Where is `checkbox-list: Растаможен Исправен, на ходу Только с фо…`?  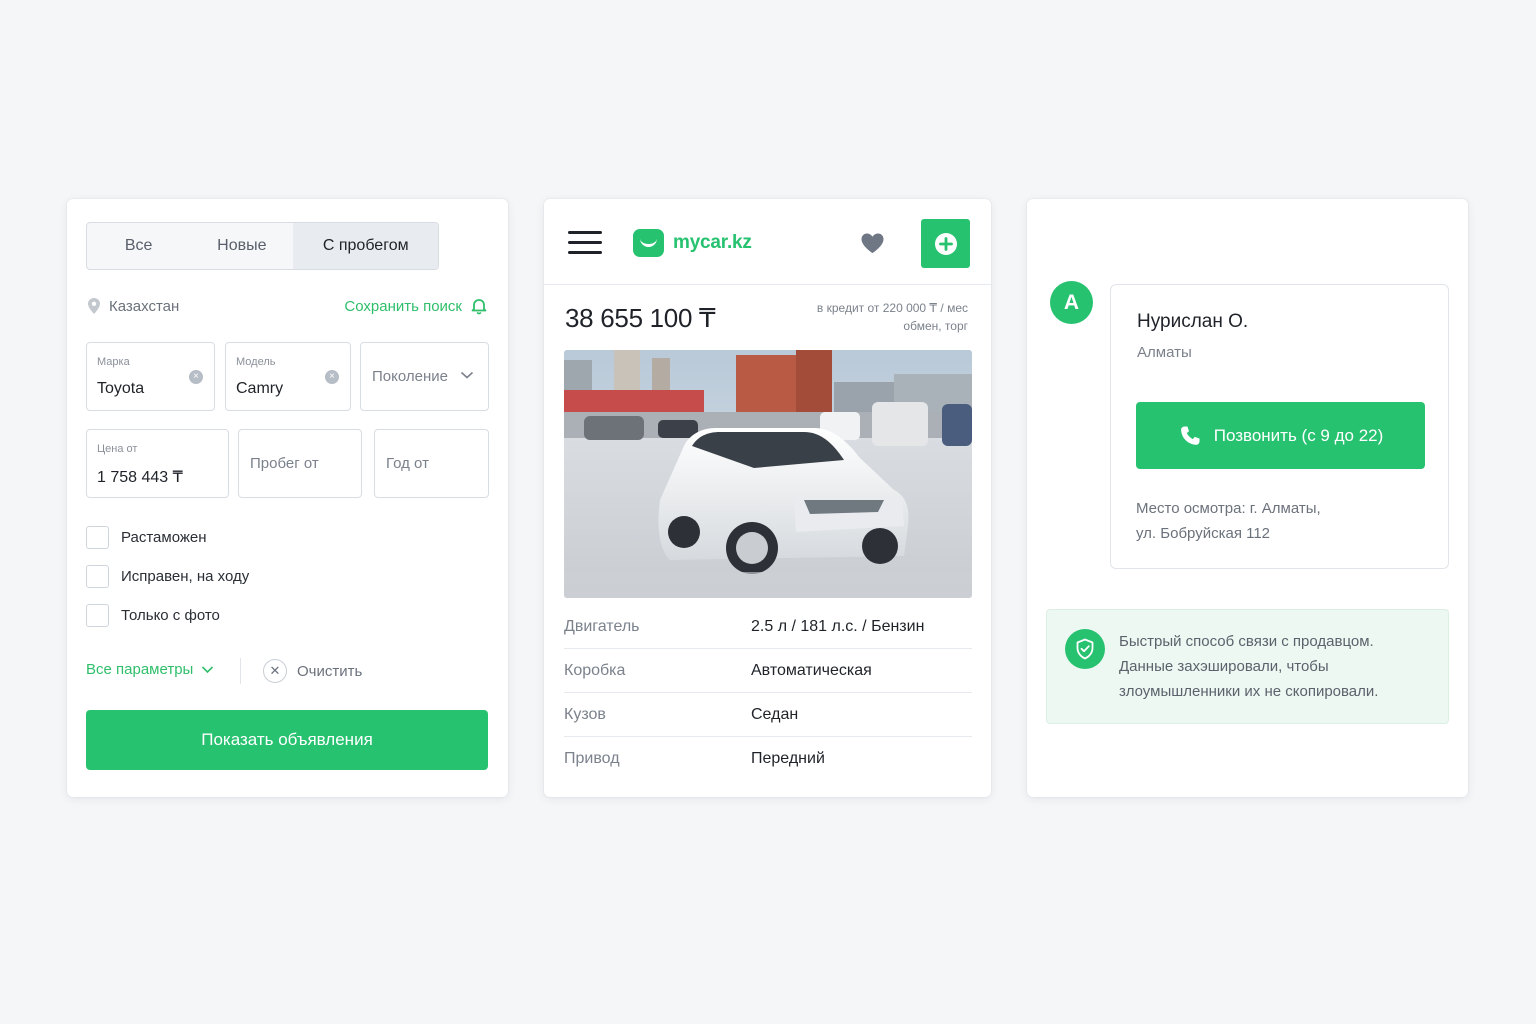
checkbox-list: Растаможен Исправен, на ходу Только с фо… is located at coordinates (167, 583).